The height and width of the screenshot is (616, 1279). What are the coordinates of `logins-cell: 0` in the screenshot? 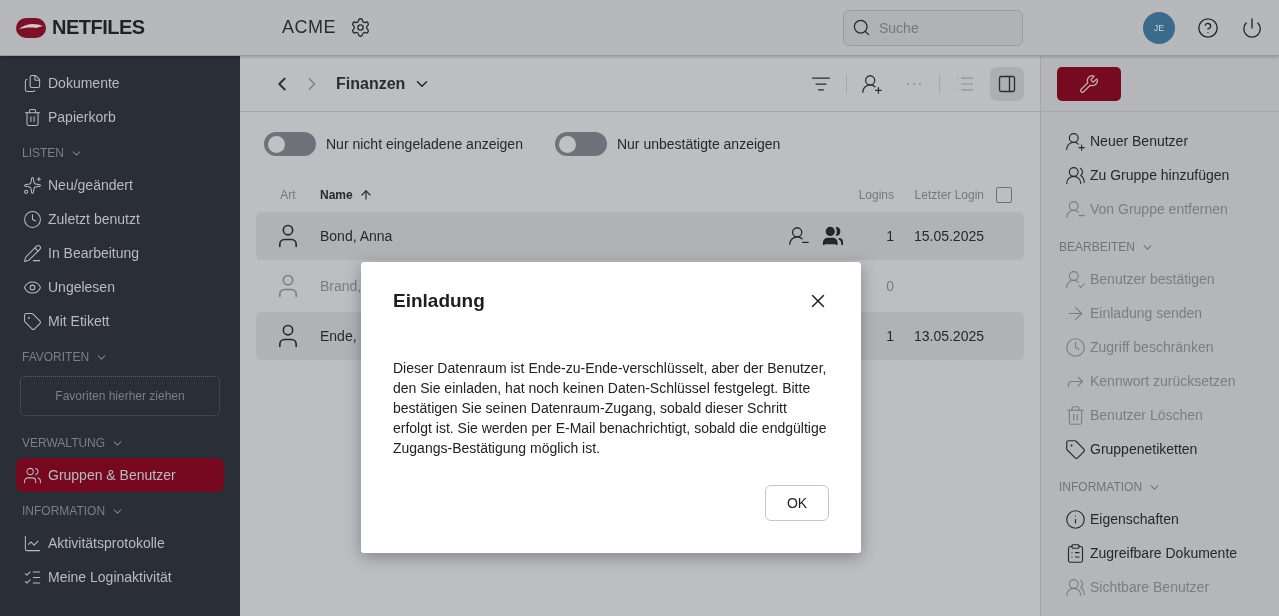 It's located at (890, 286).